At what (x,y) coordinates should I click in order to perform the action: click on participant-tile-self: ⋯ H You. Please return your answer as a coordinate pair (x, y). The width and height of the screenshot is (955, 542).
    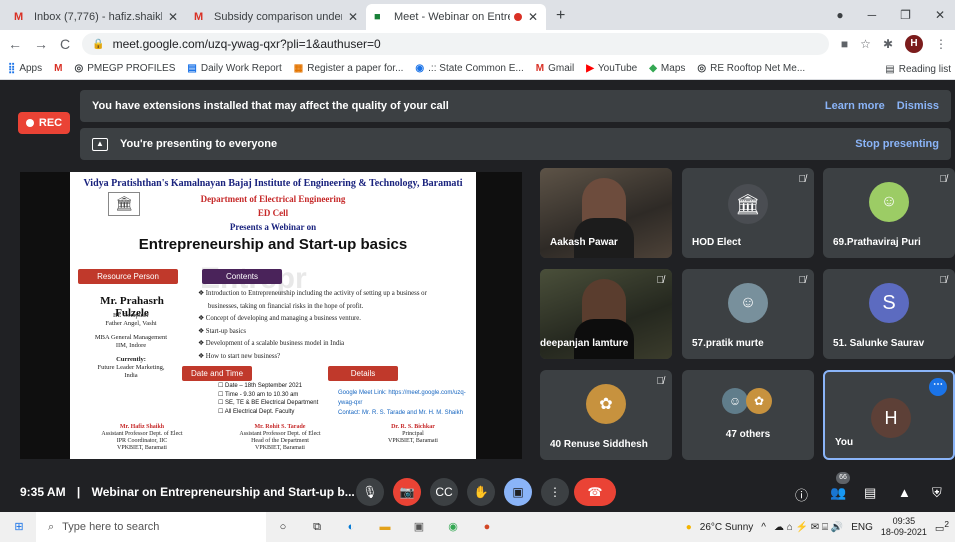
    Looking at the image, I should click on (889, 415).